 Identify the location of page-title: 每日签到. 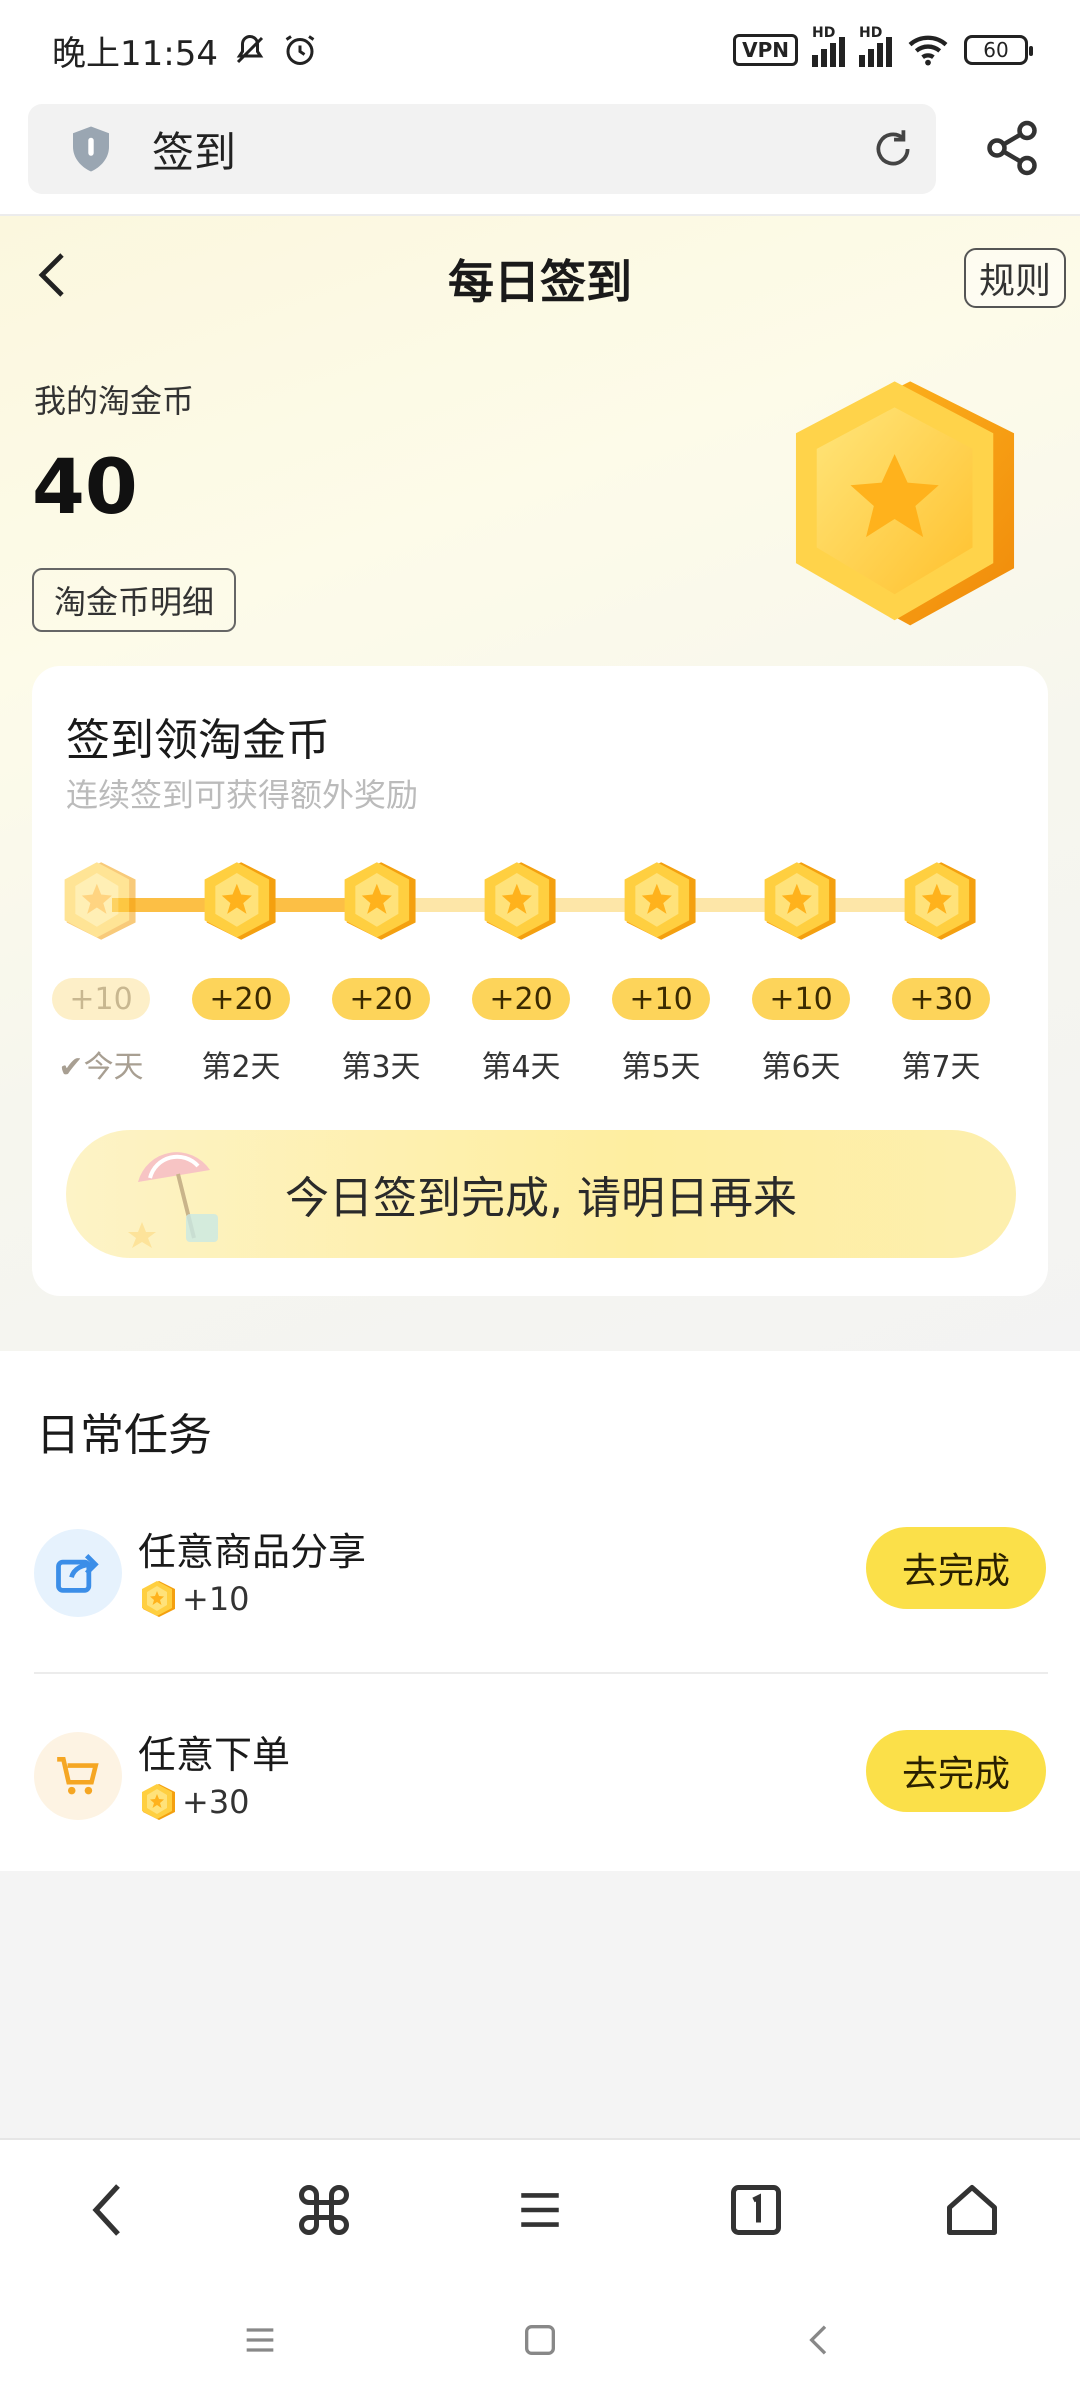
(540, 282).